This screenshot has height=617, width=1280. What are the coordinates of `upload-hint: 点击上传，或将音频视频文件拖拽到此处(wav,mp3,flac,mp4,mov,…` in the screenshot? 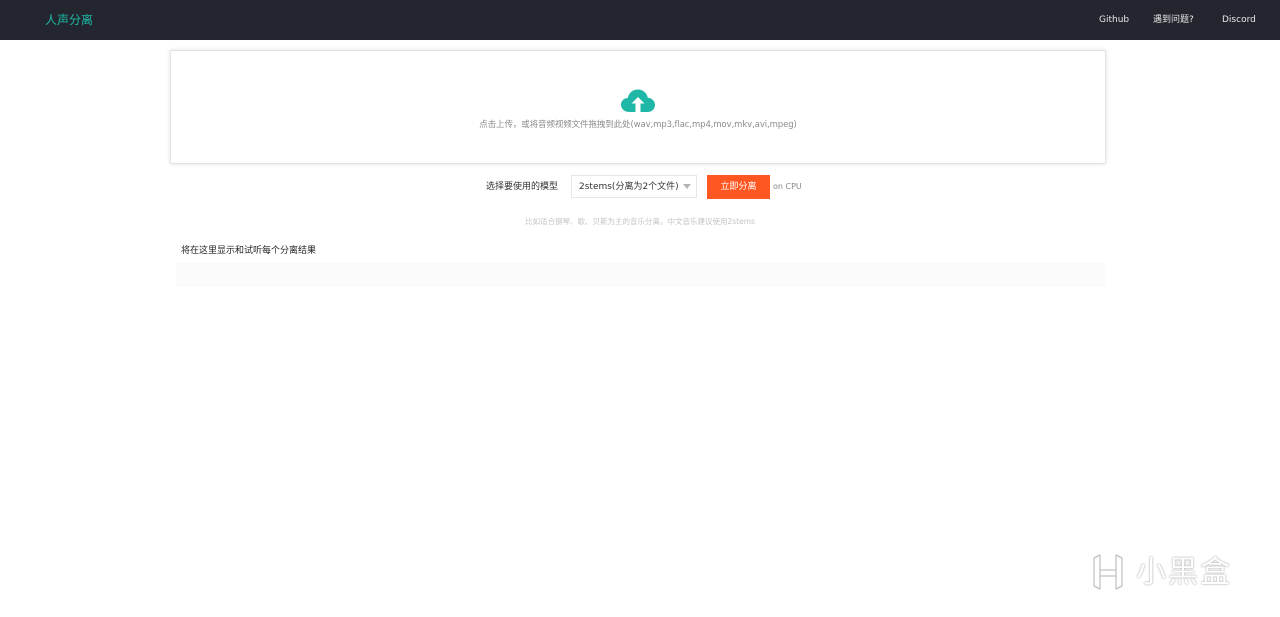 It's located at (638, 125).